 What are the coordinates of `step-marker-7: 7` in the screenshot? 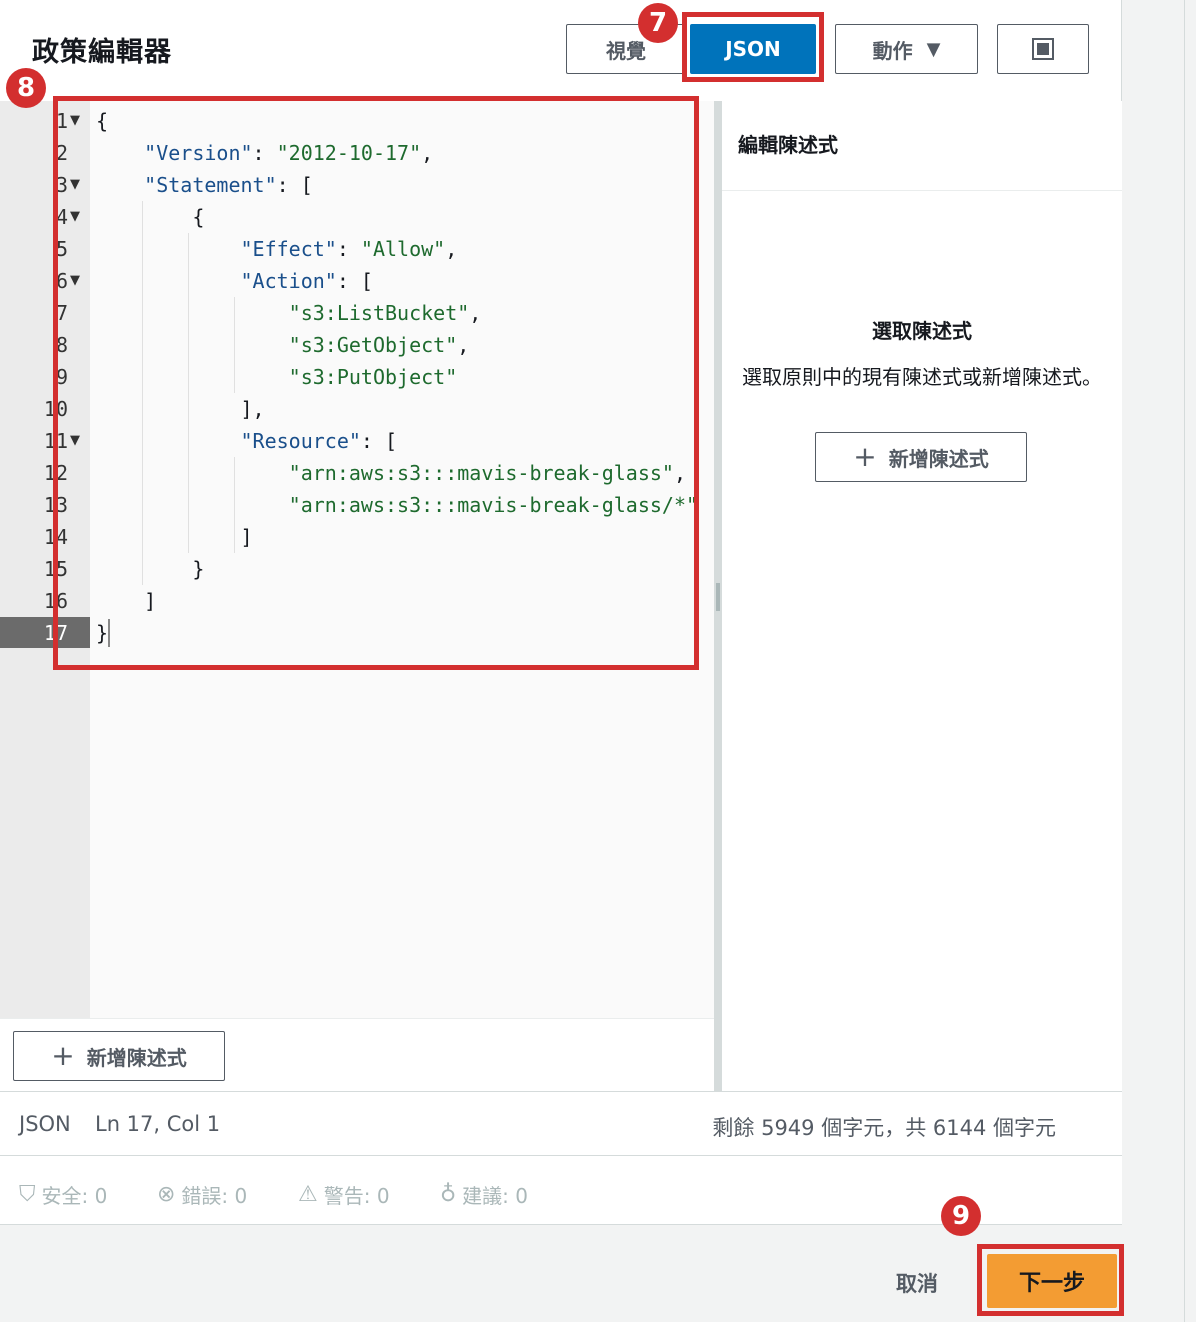 It's located at (658, 23).